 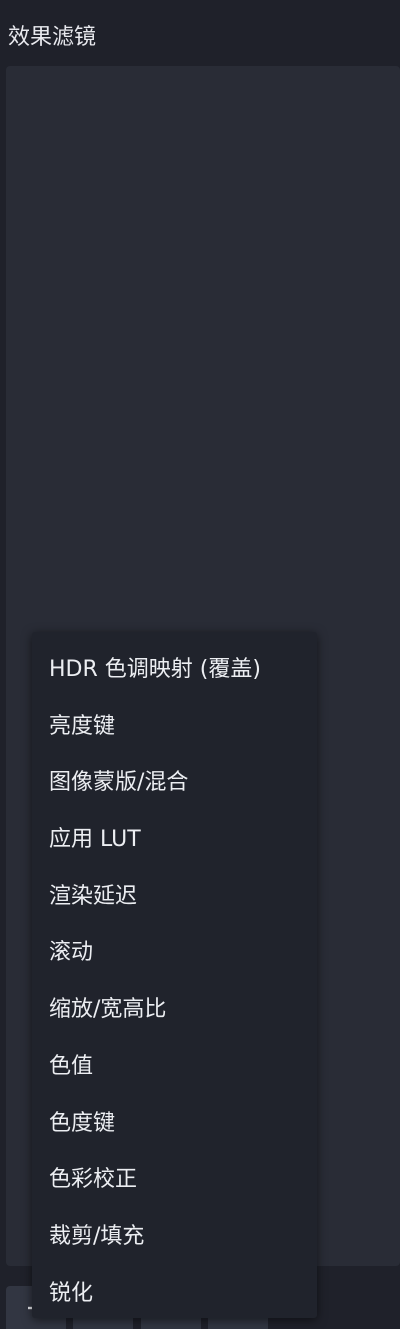 What do you see at coordinates (174, 1124) in the screenshot?
I see `menu-item-chroma-key: 色度键` at bounding box center [174, 1124].